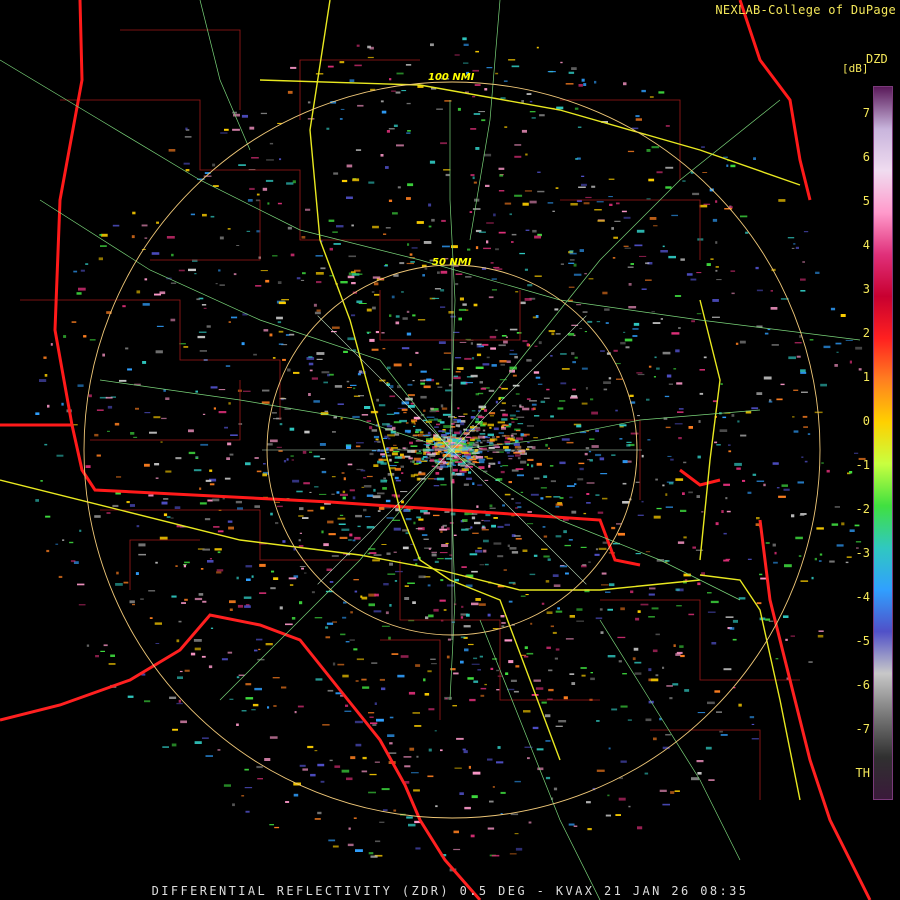  What do you see at coordinates (862, 597) in the screenshot?
I see `scale-tick-label: -4` at bounding box center [862, 597].